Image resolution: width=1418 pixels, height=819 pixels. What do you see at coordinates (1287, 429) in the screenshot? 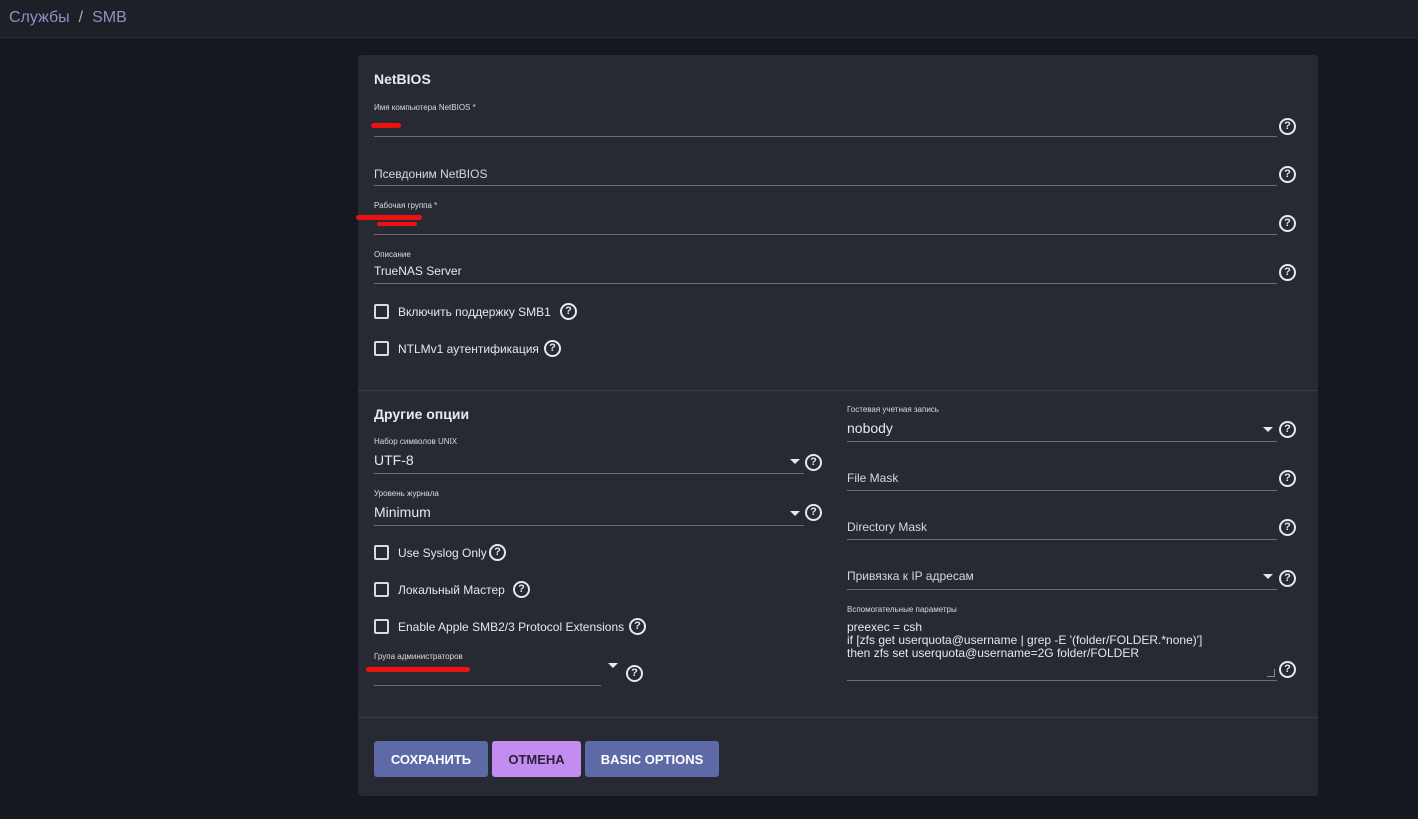
I see `guest-account-help-icon: ?` at bounding box center [1287, 429].